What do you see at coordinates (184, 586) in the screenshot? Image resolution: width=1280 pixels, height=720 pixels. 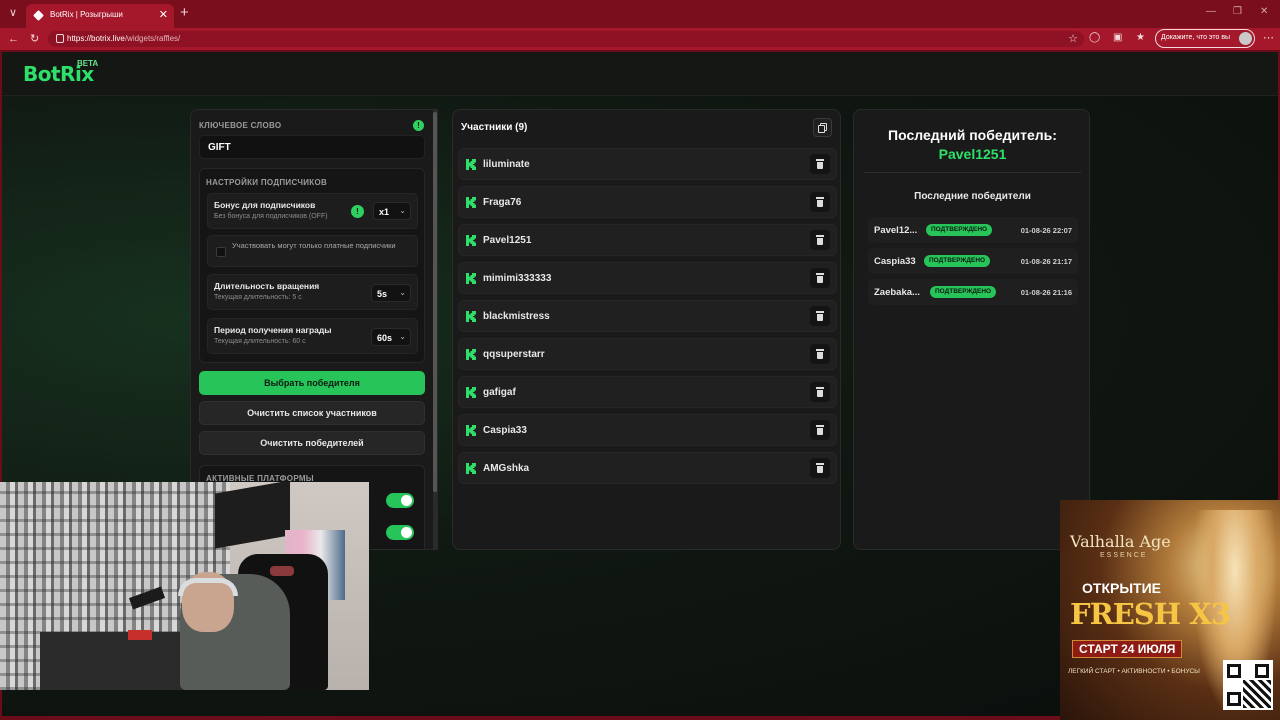 I see `webcam-overlay` at bounding box center [184, 586].